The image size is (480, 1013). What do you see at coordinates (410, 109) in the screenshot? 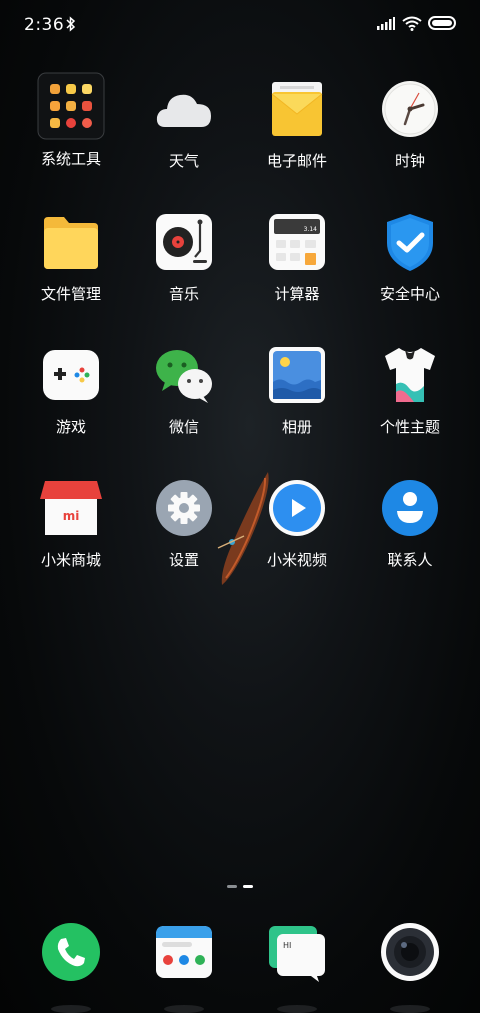
I see `clock-icon` at bounding box center [410, 109].